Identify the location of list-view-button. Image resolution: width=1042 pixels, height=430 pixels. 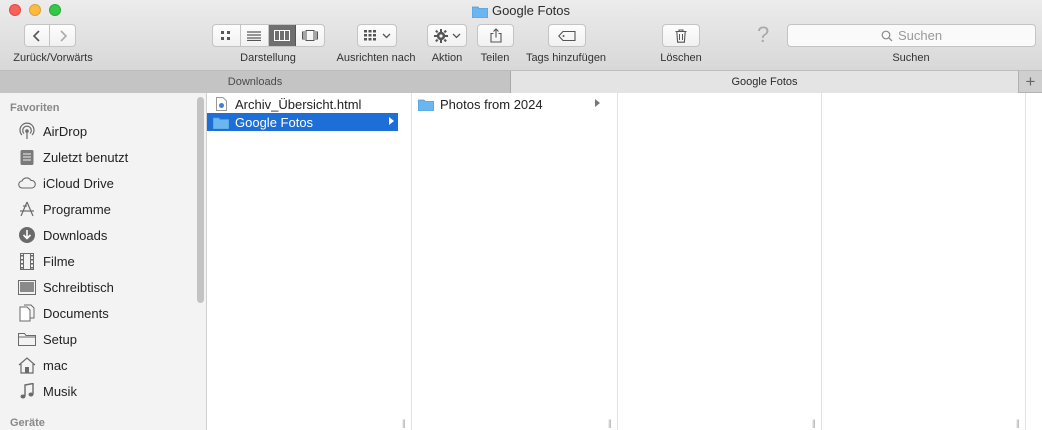
(255, 35).